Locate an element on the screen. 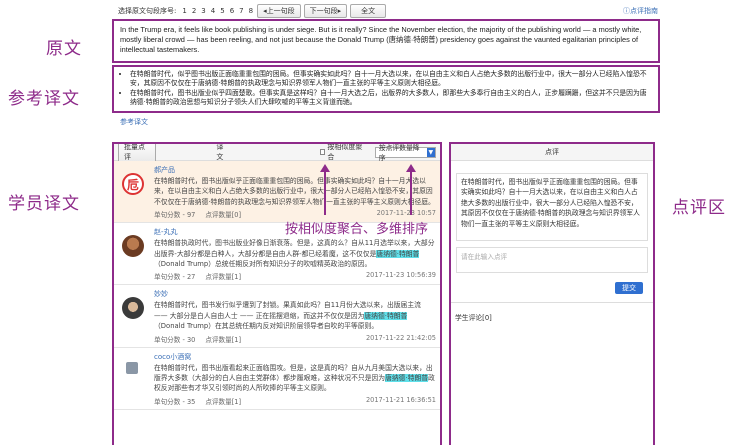  segment-number-4: 4 is located at coordinates (213, 11).